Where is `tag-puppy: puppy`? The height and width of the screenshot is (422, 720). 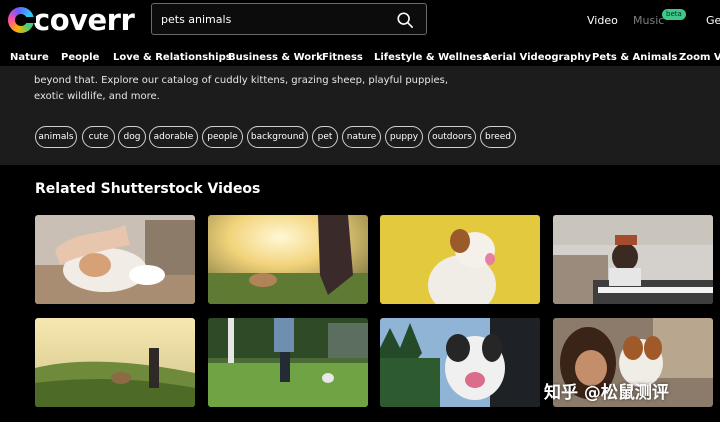
tag-puppy: puppy is located at coordinates (404, 137).